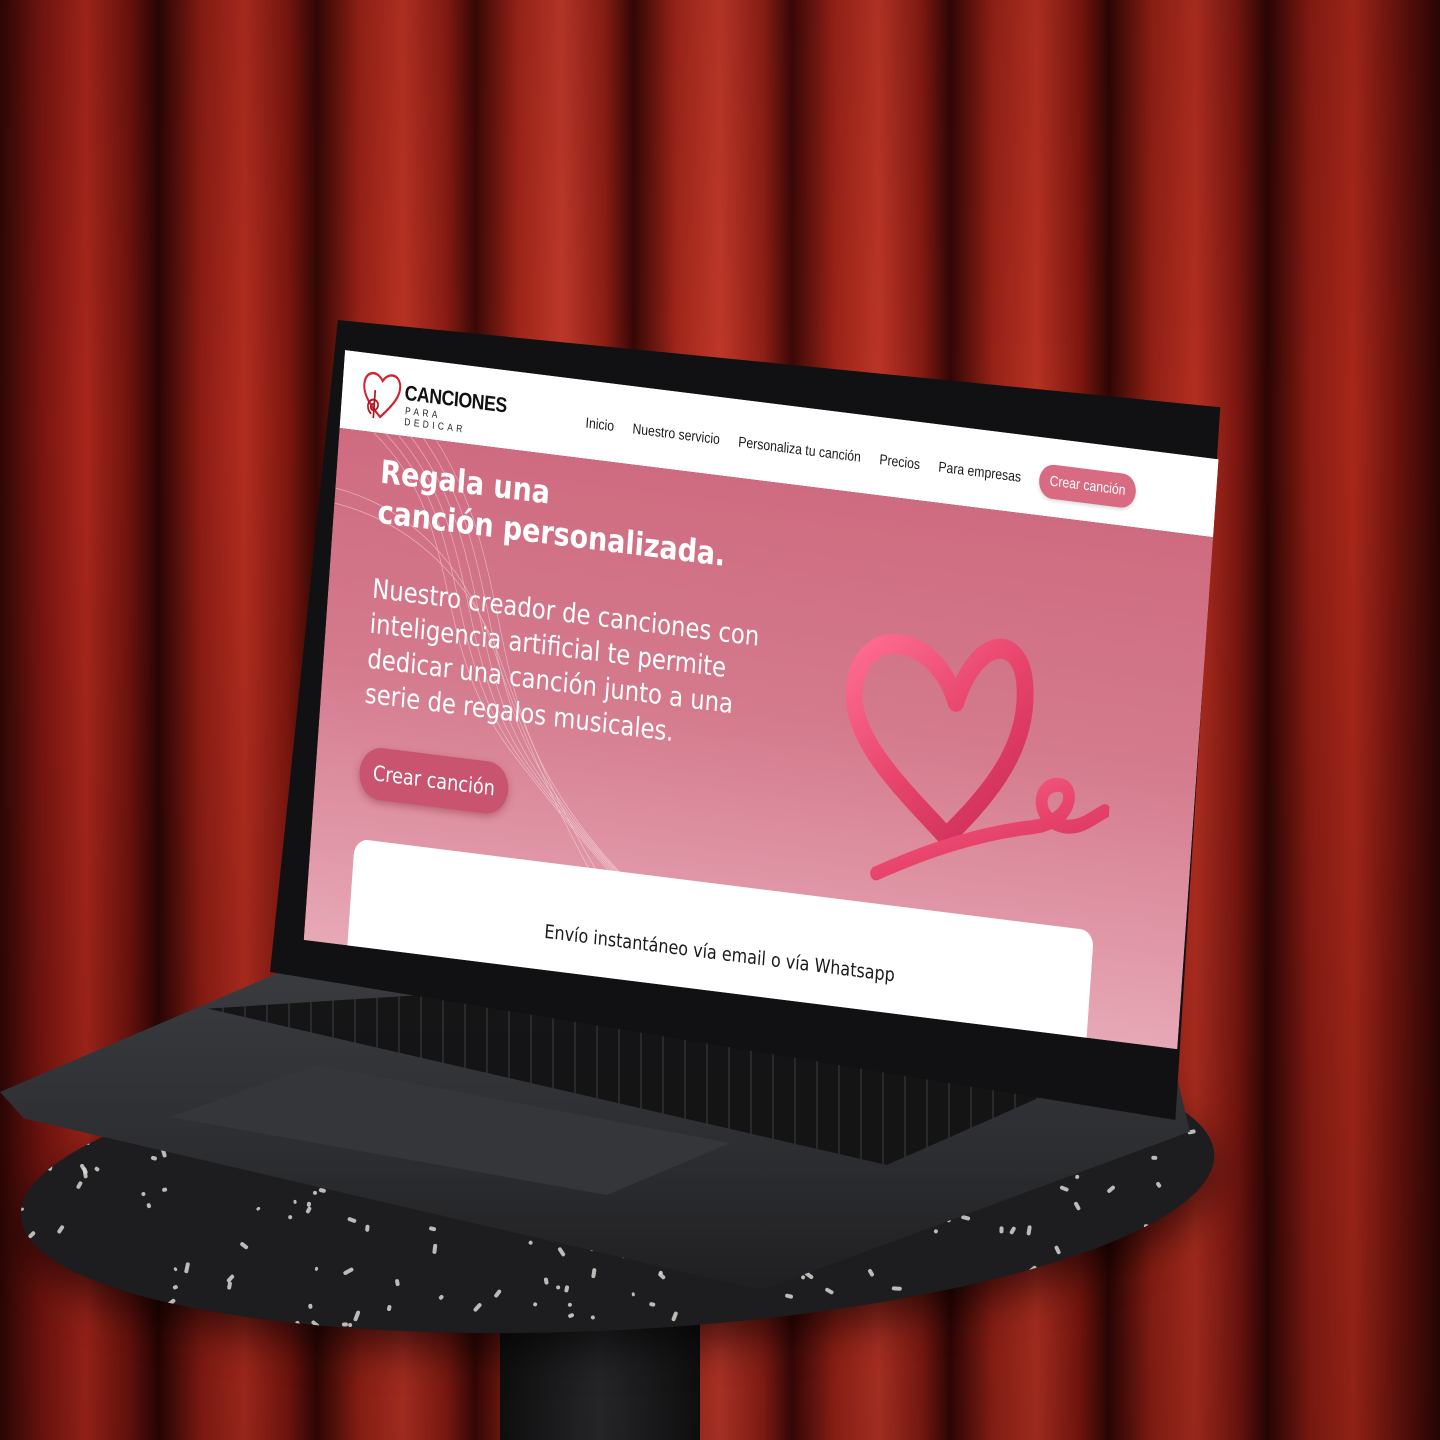  Describe the element at coordinates (900, 462) in the screenshot. I see `nav-item-precios: Precios` at that location.